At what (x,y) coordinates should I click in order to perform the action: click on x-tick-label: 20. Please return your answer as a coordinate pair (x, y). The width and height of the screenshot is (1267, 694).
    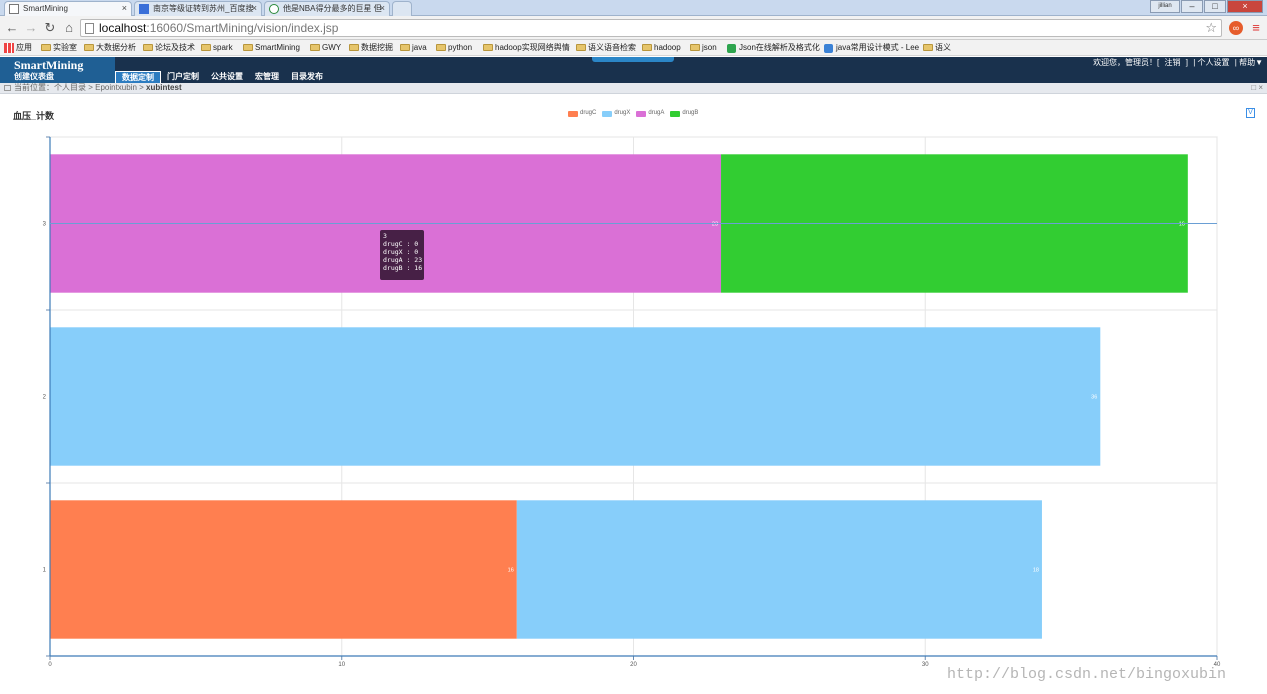
    Looking at the image, I should click on (633, 665).